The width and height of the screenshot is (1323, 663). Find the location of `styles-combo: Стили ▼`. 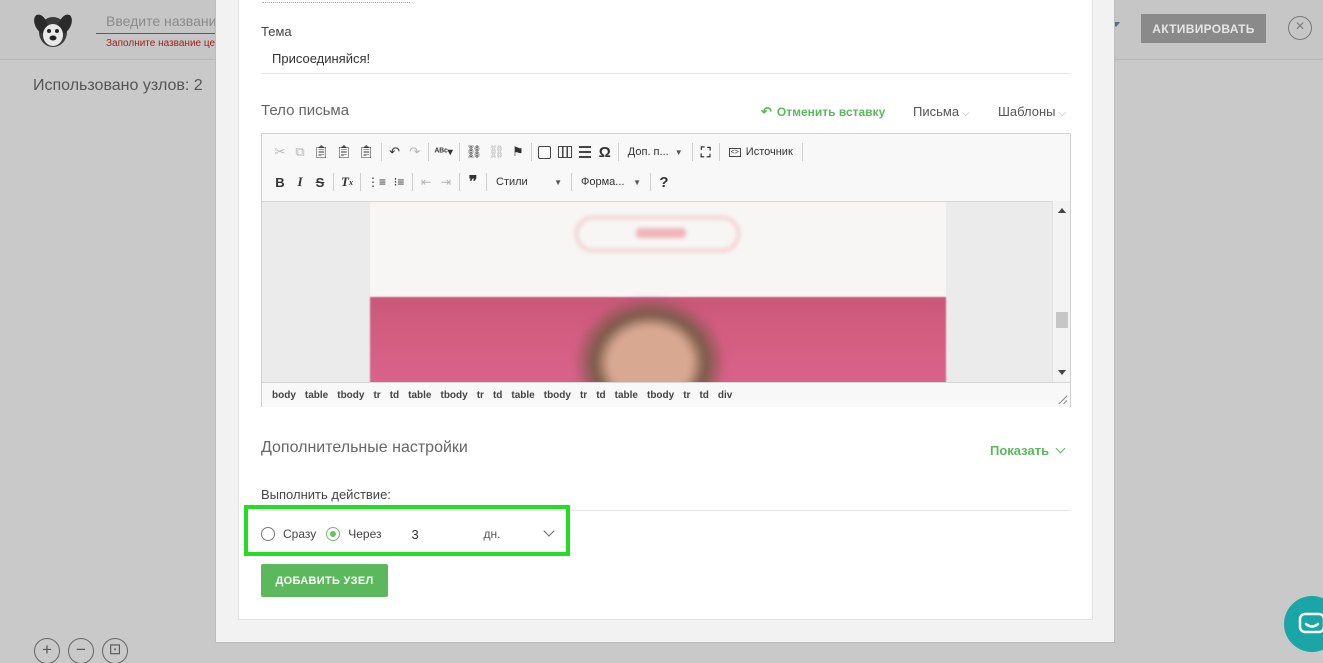

styles-combo: Стили ▼ is located at coordinates (529, 182).